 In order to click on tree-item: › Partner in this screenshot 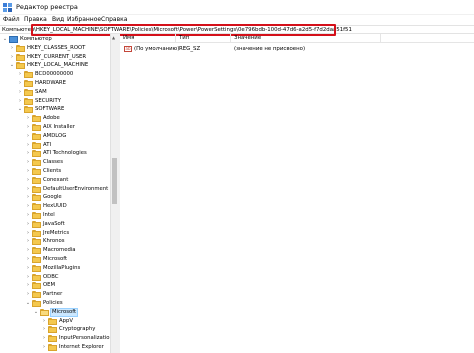, I will do `click(58, 294)`.